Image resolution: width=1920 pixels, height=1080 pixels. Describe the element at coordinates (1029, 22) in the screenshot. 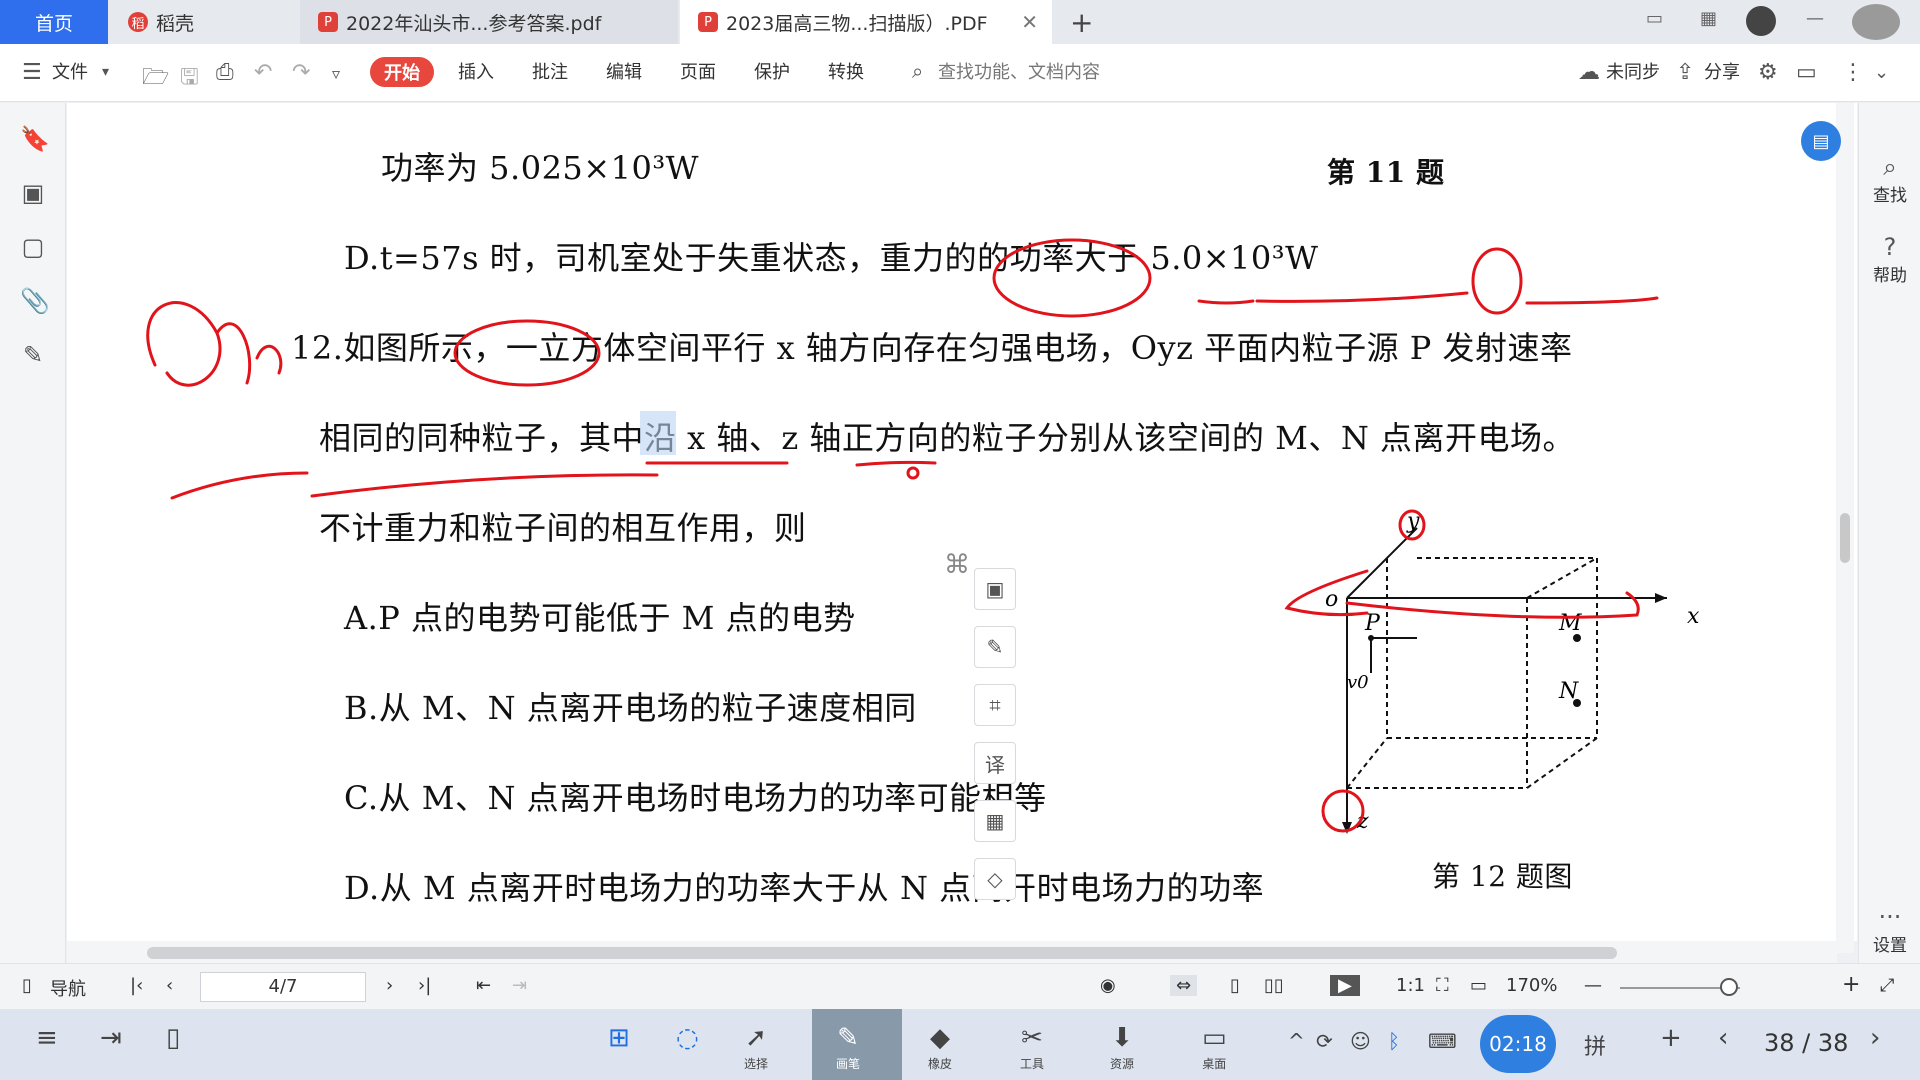

I see `close-icon: ✕` at that location.